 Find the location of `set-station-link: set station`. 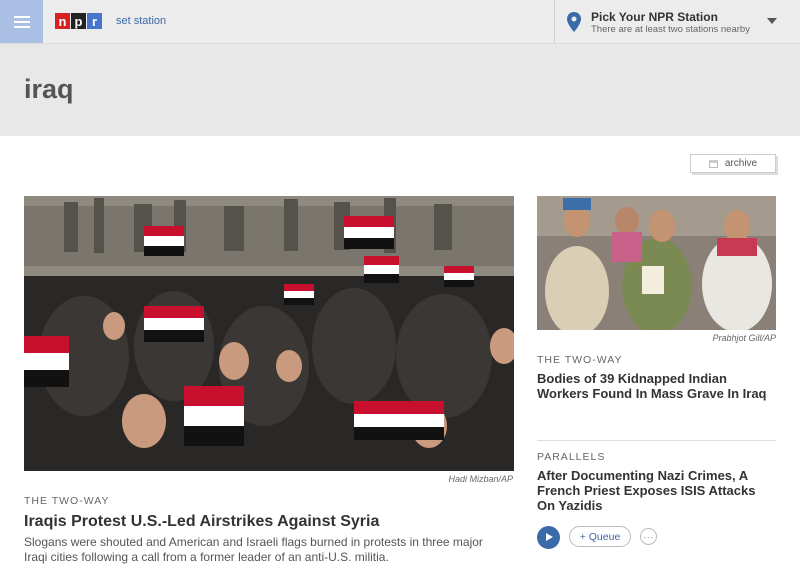

set-station-link: set station is located at coordinates (141, 21).